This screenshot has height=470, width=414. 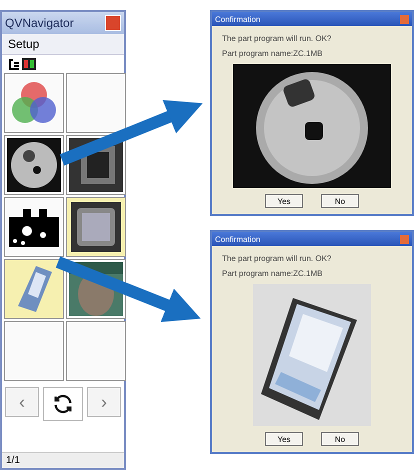 What do you see at coordinates (63, 44) in the screenshot?
I see `menu-item: Setup` at bounding box center [63, 44].